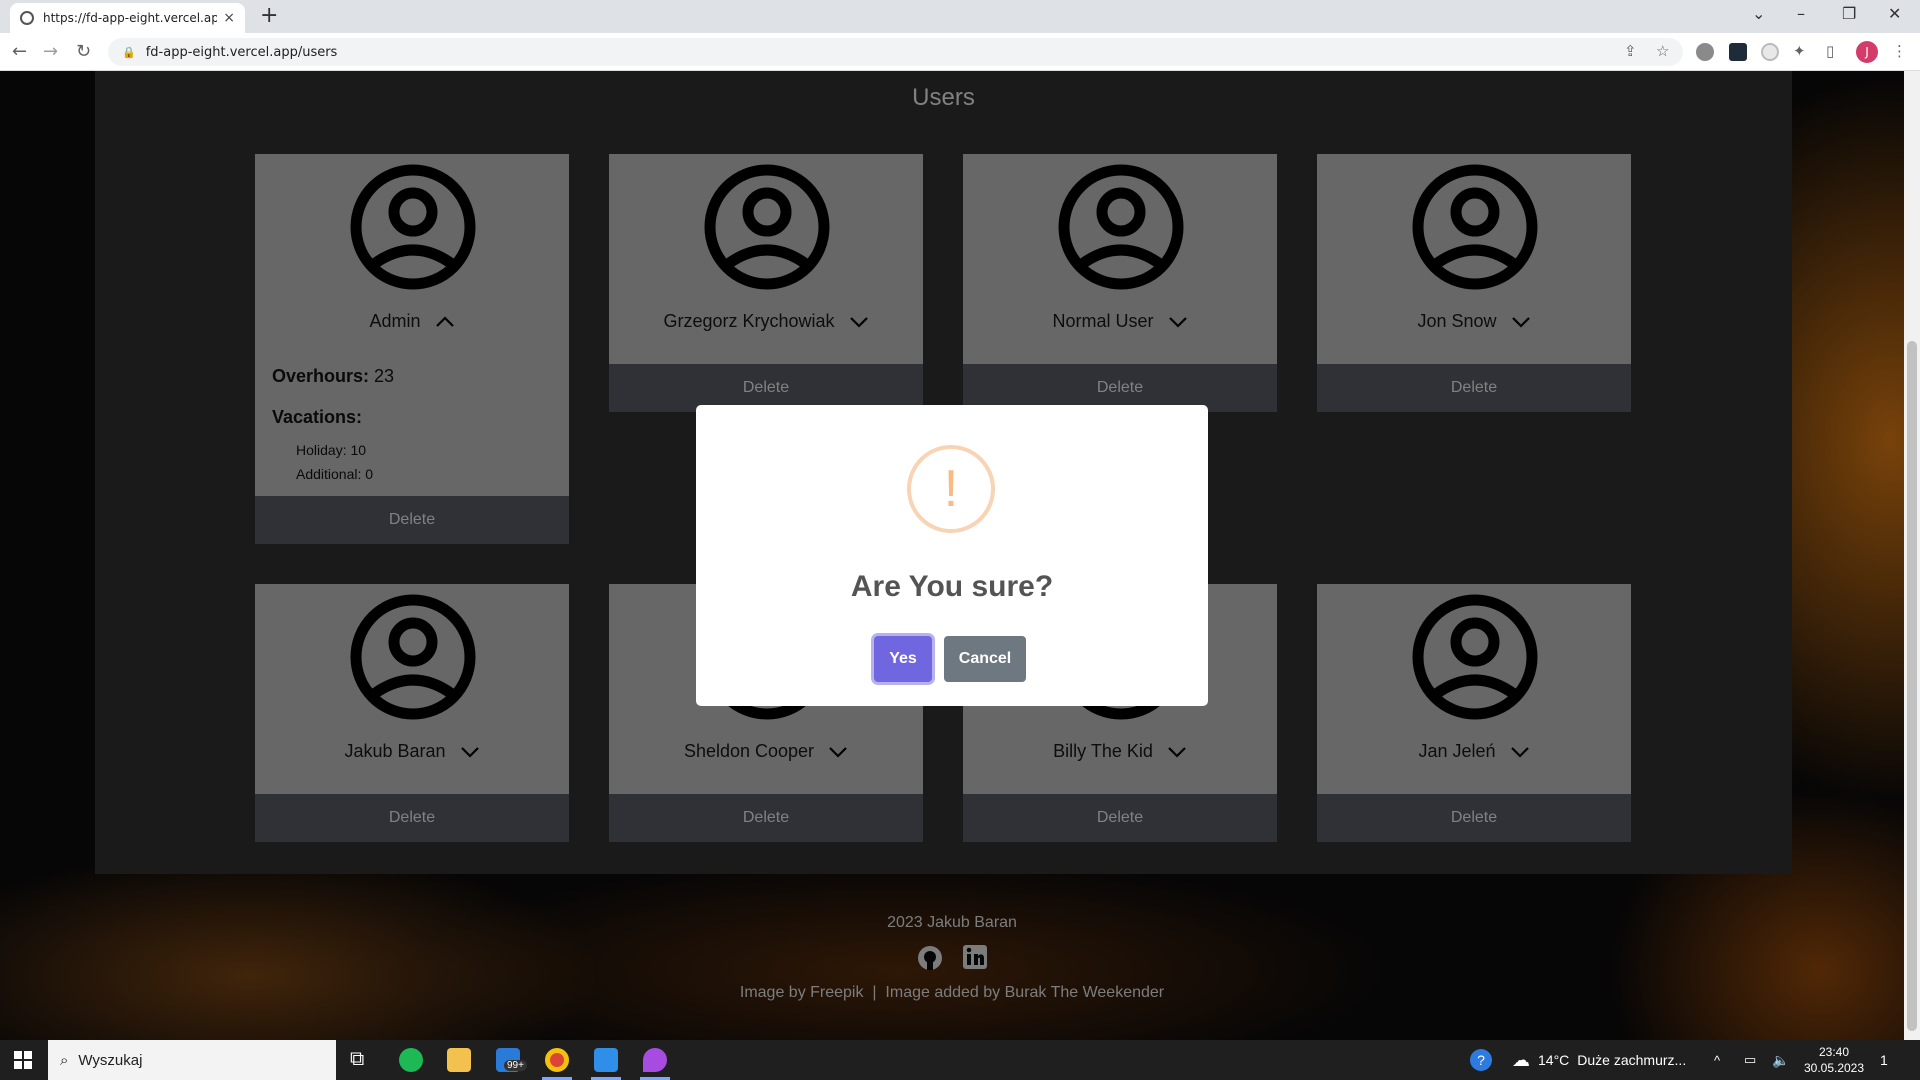 The image size is (1920, 1080). What do you see at coordinates (1801, 13) in the screenshot?
I see `minimize-button: –` at bounding box center [1801, 13].